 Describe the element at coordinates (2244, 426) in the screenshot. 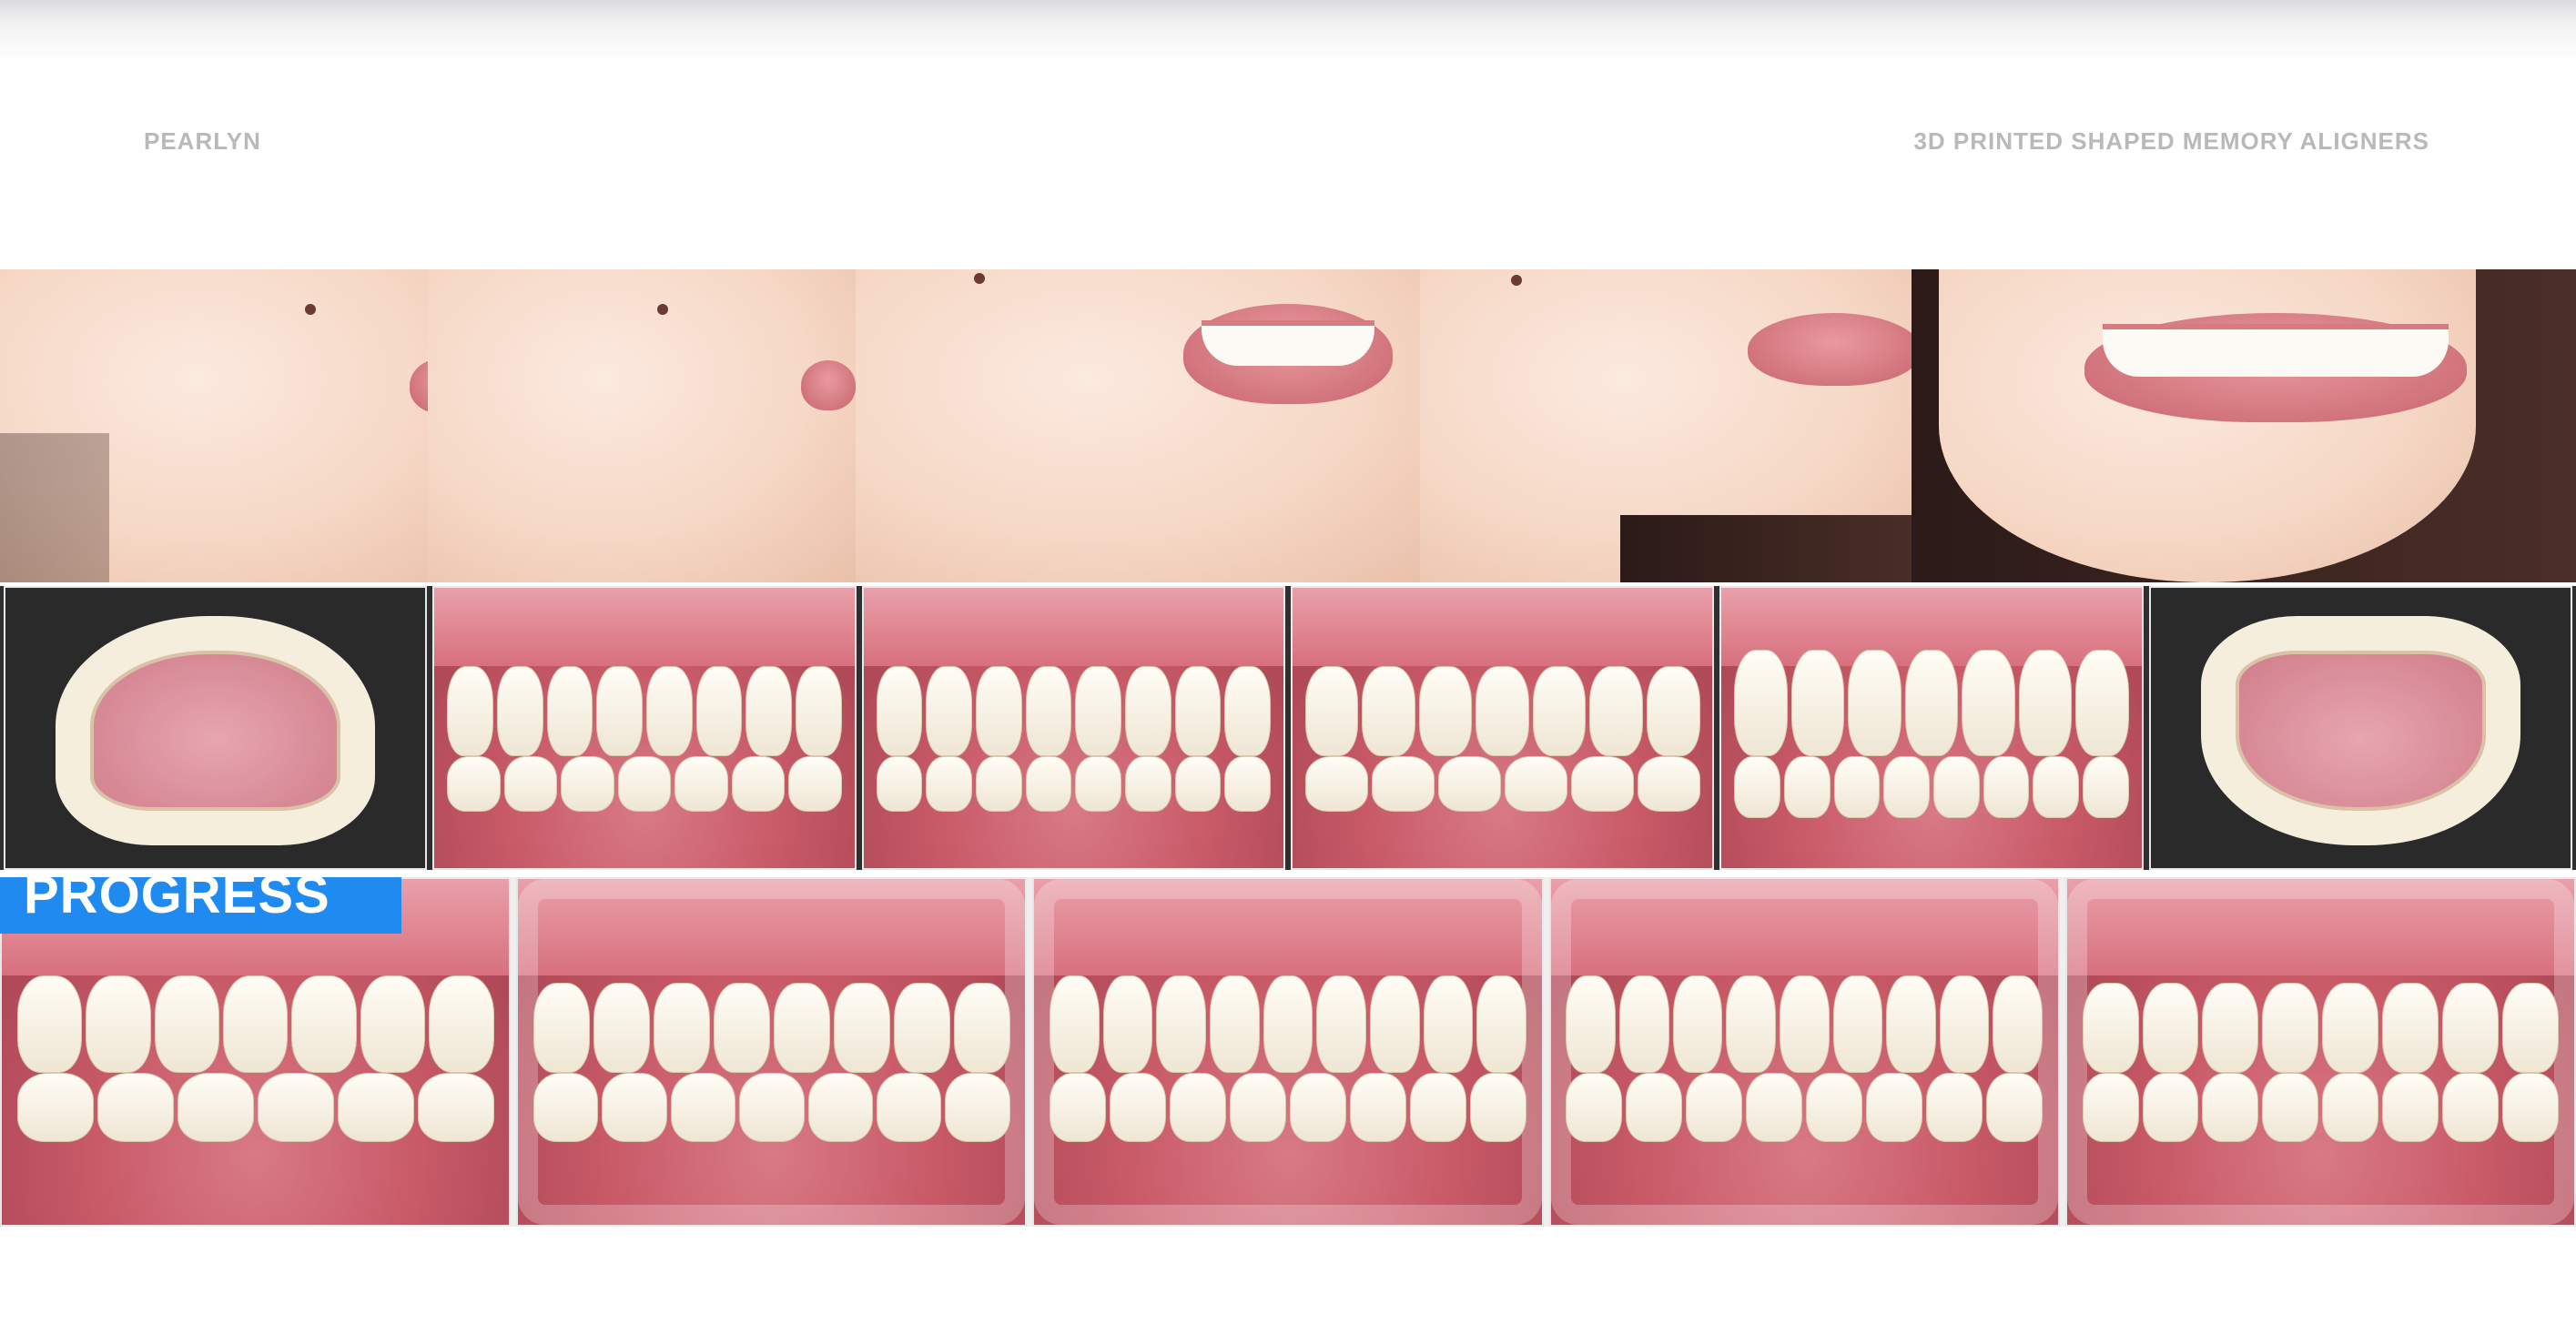

I see `face-photo-frontal-smile` at that location.